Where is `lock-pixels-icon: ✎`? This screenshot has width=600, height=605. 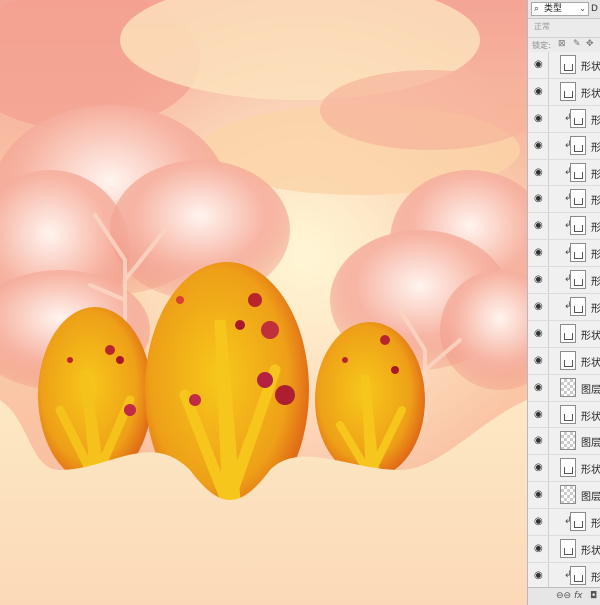
lock-pixels-icon: ✎ is located at coordinates (577, 44).